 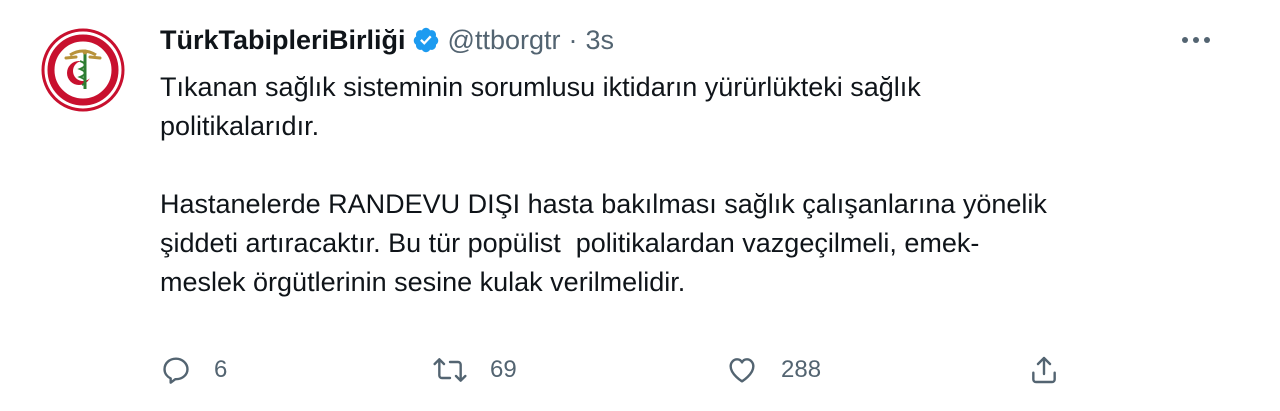 What do you see at coordinates (773, 370) in the screenshot?
I see `like-button: 288` at bounding box center [773, 370].